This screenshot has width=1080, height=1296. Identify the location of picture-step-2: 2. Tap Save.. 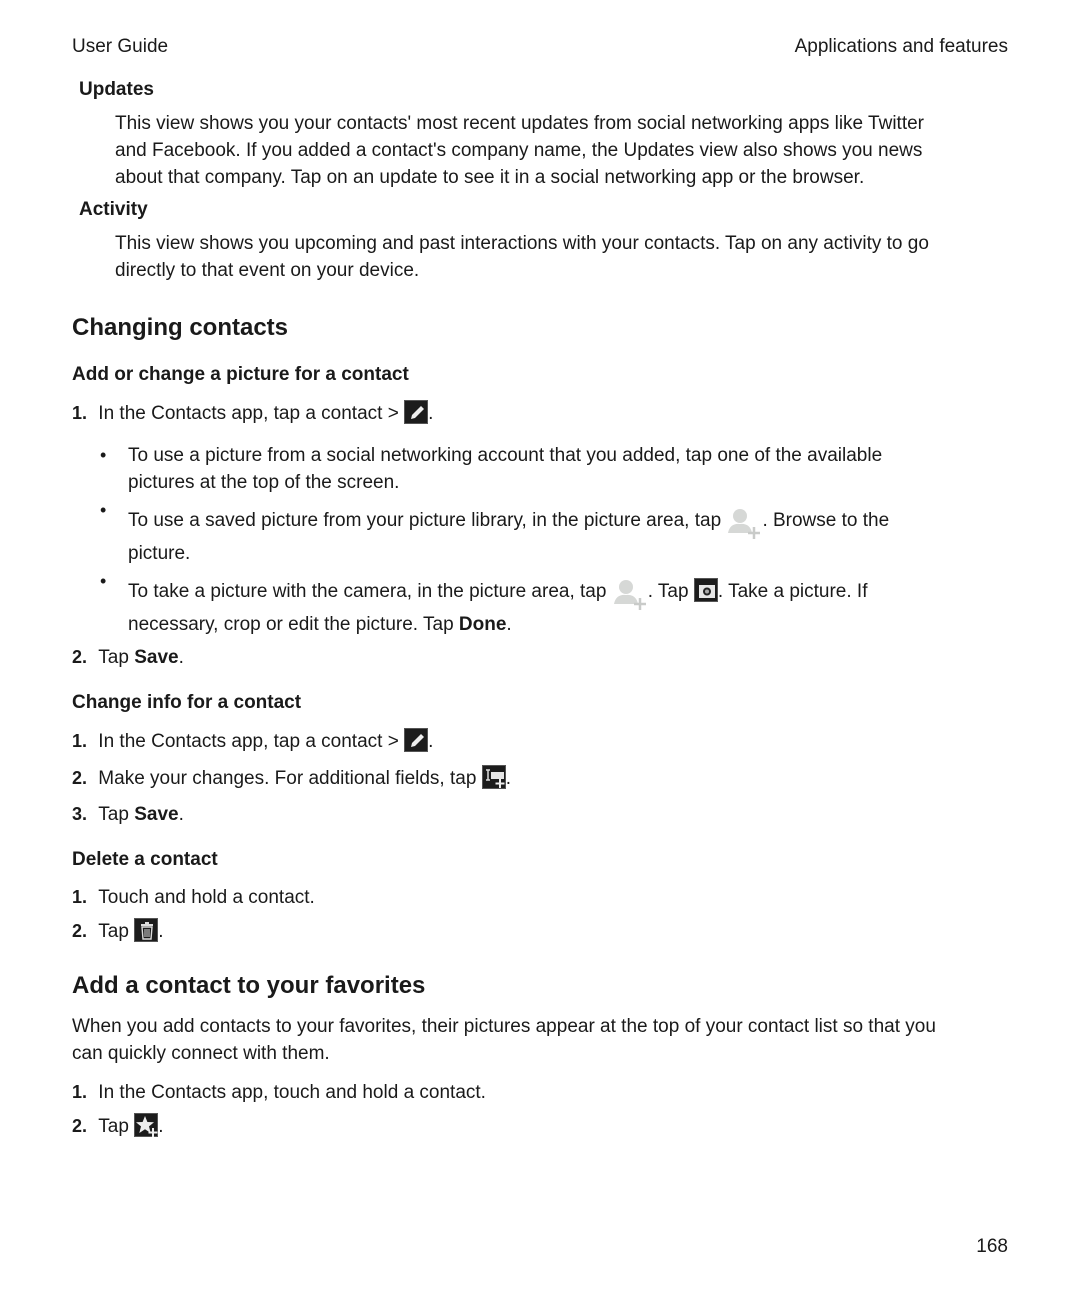
(128, 657).